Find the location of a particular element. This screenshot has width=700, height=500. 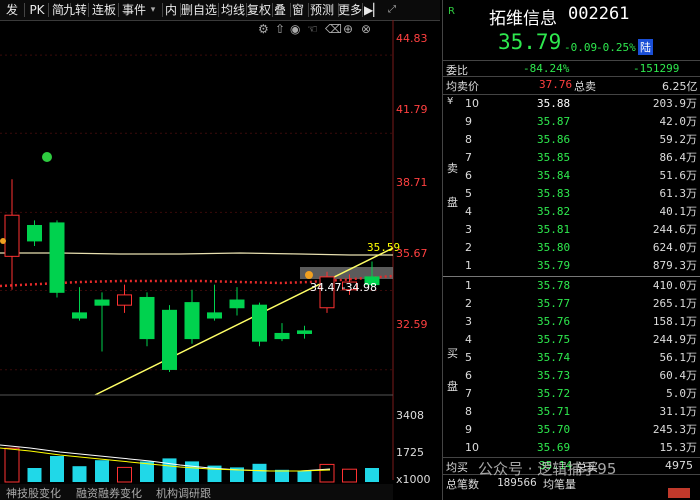

up-icon: ⇧ is located at coordinates (280, 29).